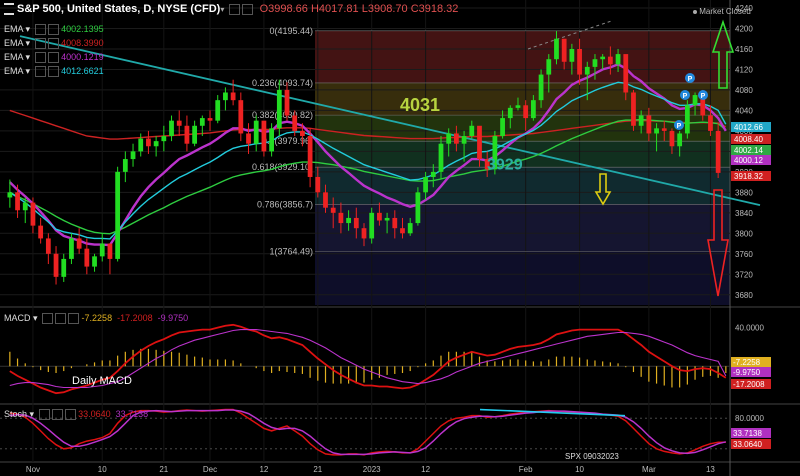 Image resolution: width=800 pixels, height=476 pixels. Describe the element at coordinates (17, 318) in the screenshot. I see `macd-title: MACD` at that location.